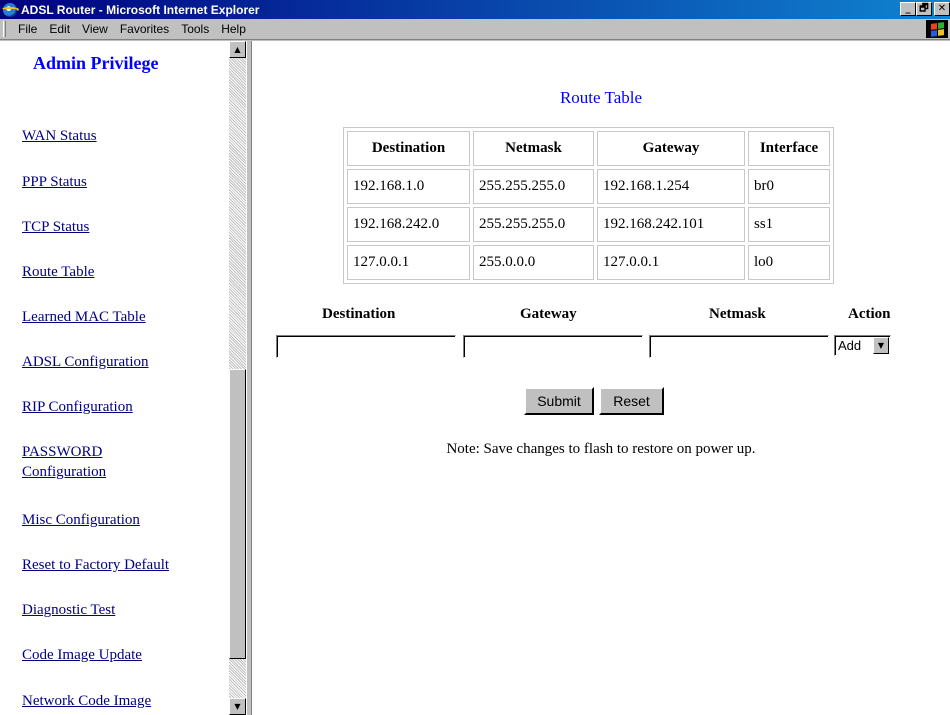 This screenshot has width=950, height=715. I want to click on menu-tools: Tools, so click(195, 29).